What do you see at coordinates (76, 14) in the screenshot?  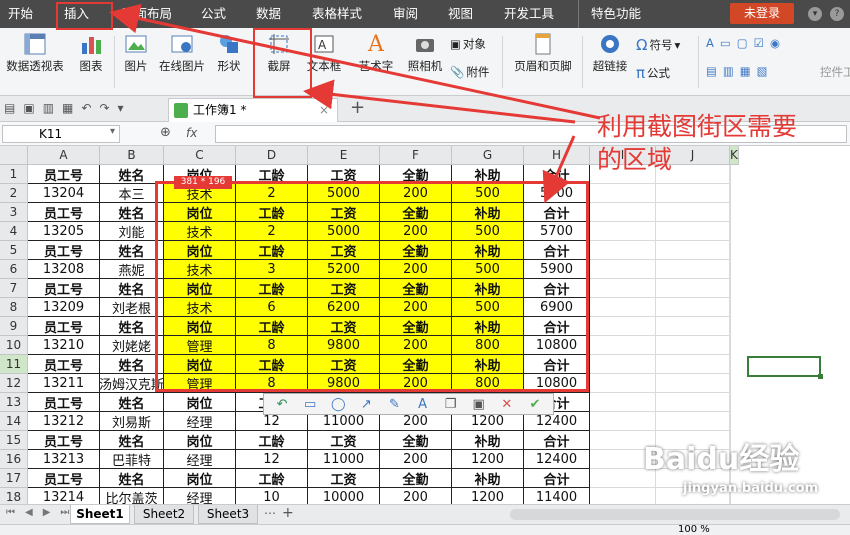 I see `menu-insert: 插入` at bounding box center [76, 14].